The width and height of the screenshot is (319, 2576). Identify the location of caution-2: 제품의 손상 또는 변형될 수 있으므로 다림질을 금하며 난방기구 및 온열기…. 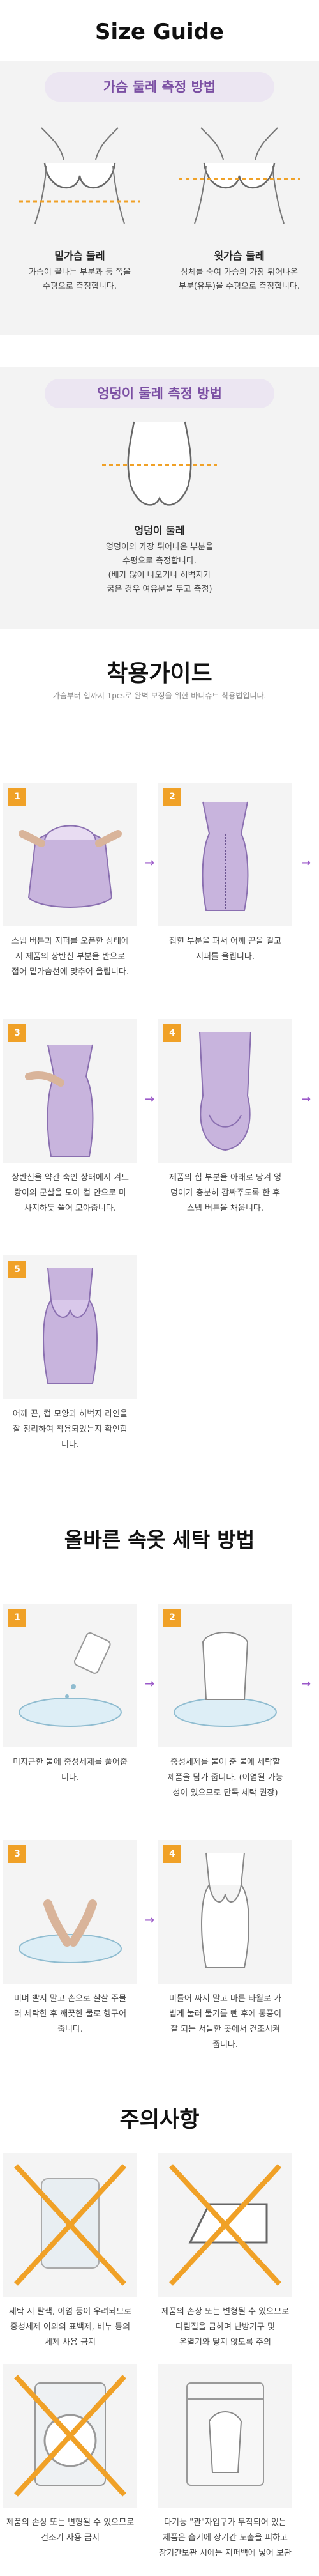
(225, 2251).